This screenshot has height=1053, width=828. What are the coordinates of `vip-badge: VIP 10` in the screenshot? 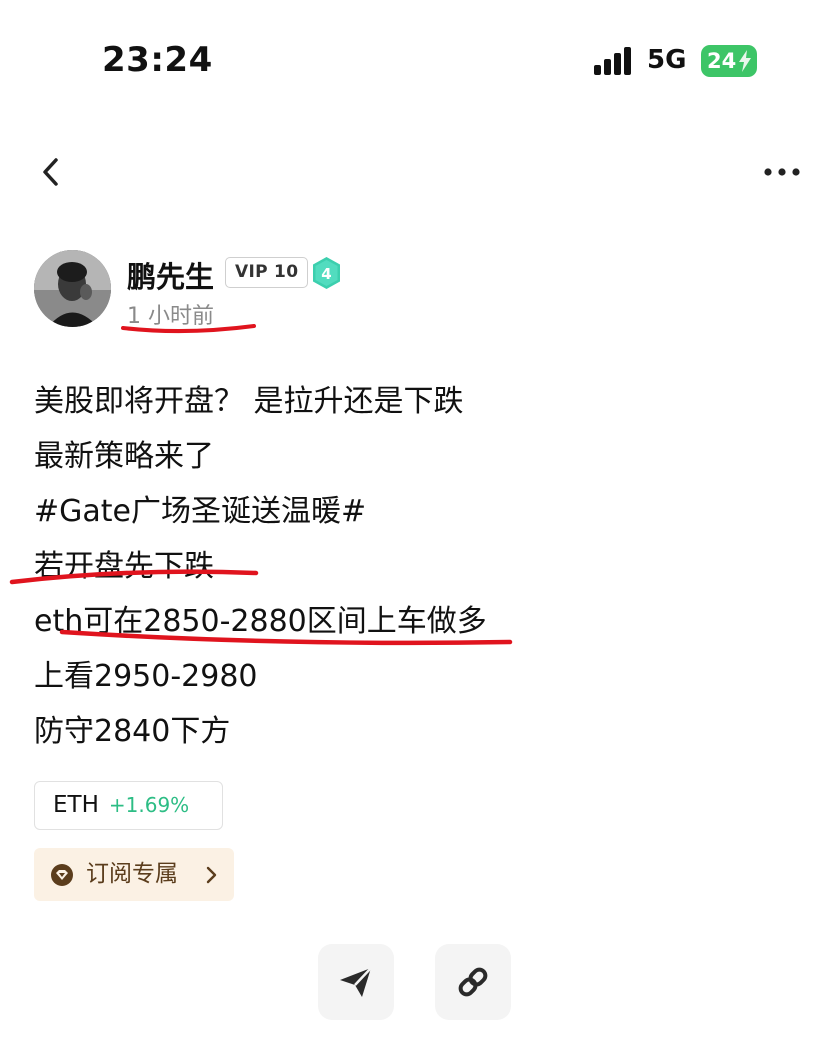 It's located at (267, 272).